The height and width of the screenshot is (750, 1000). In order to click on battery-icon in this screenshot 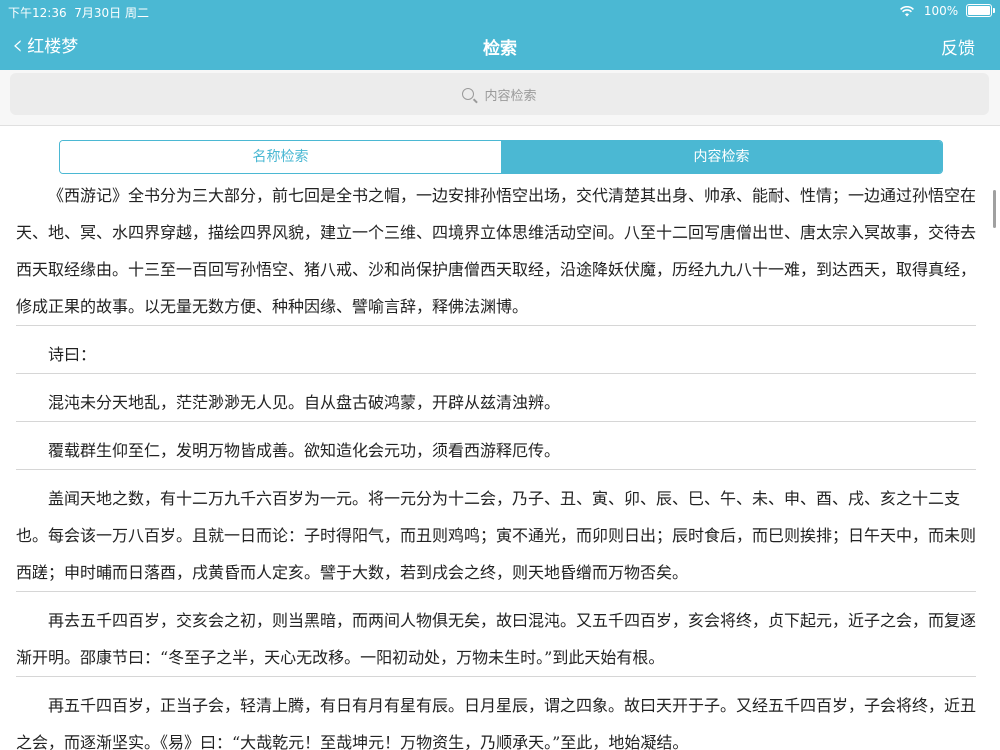, I will do `click(980, 10)`.